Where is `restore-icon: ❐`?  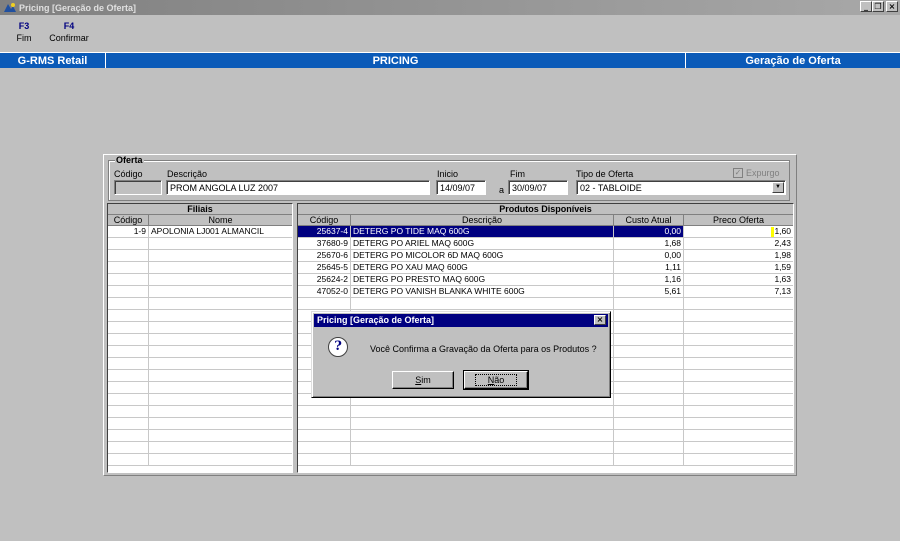
restore-icon: ❐ is located at coordinates (878, 6).